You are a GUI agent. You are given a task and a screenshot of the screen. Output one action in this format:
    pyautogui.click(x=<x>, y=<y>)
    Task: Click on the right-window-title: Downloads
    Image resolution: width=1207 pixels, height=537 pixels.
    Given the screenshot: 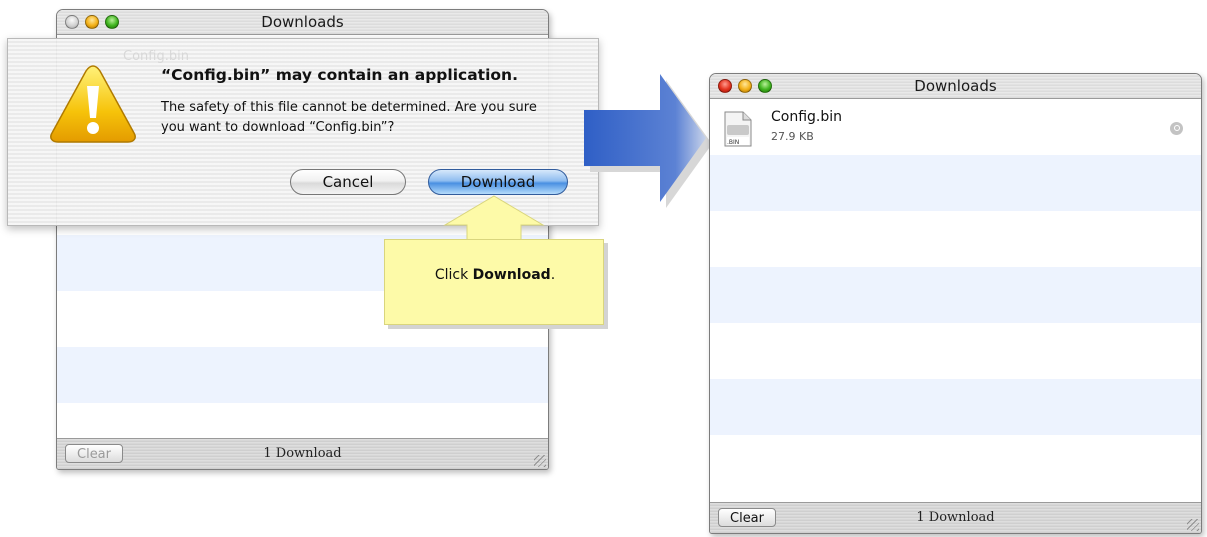 What is the action you would take?
    pyautogui.click(x=955, y=86)
    